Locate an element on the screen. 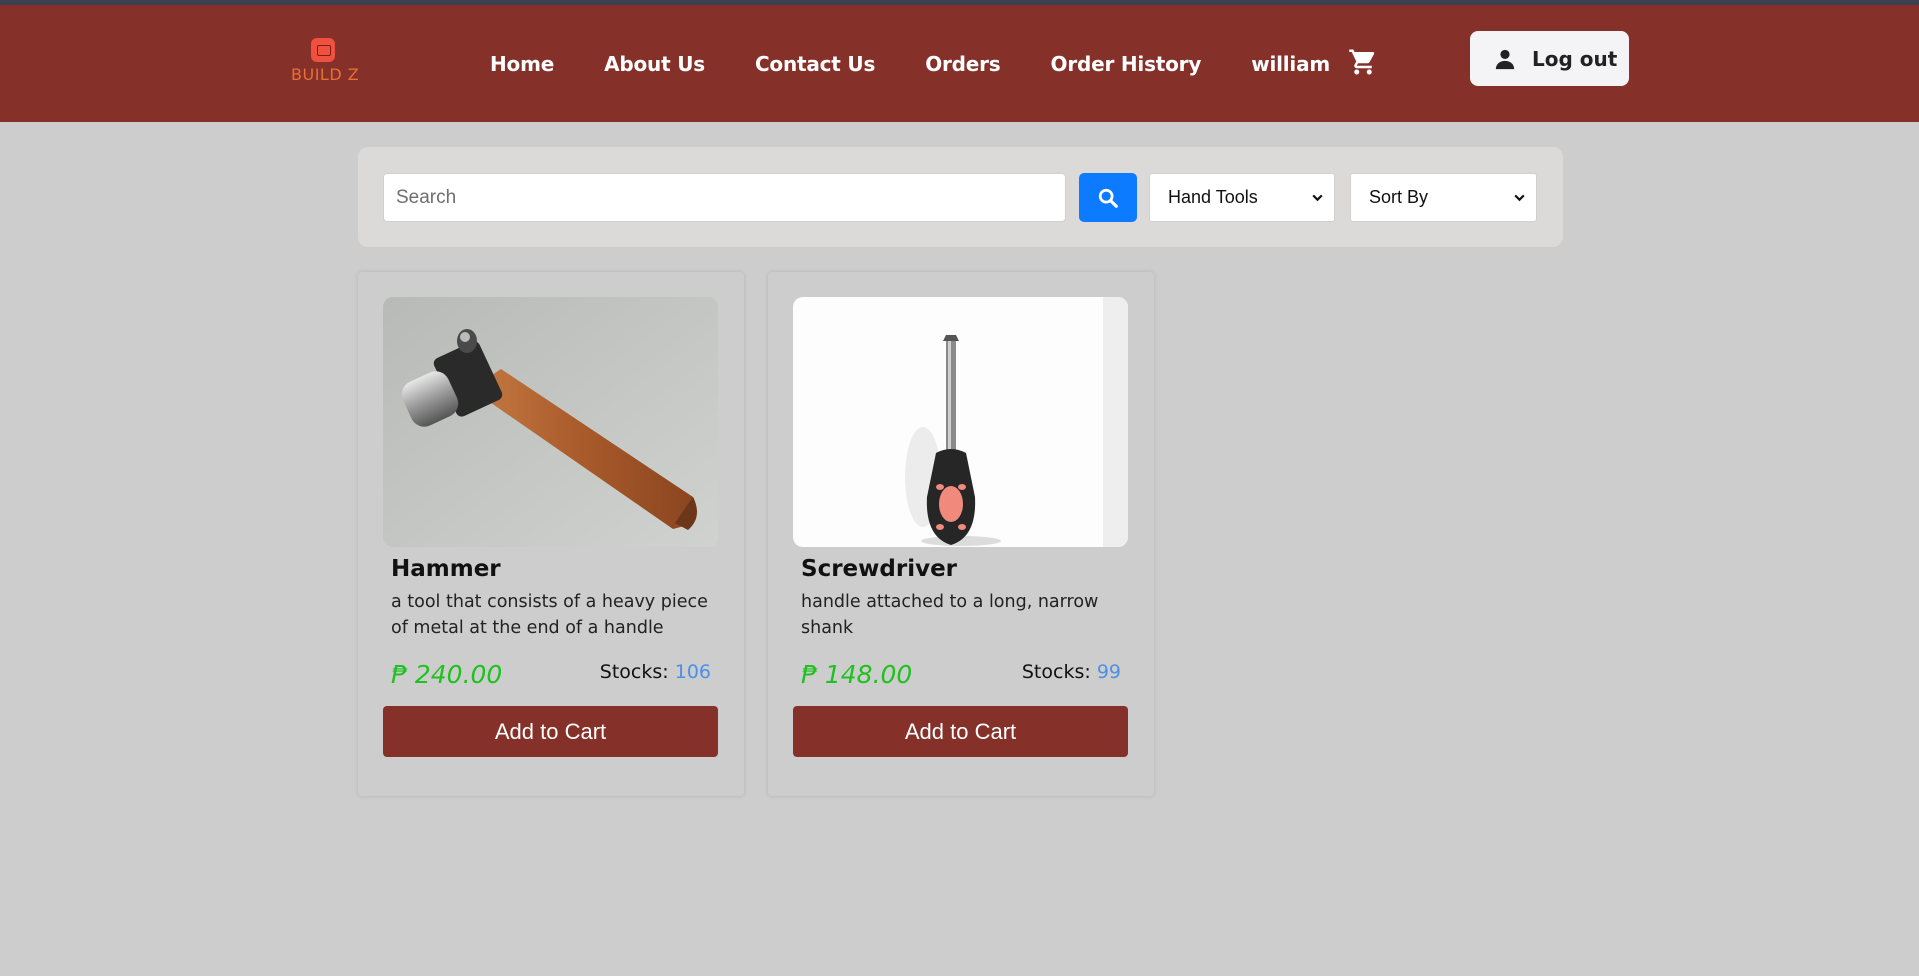 The image size is (1919, 976). search-icon is located at coordinates (1108, 198).